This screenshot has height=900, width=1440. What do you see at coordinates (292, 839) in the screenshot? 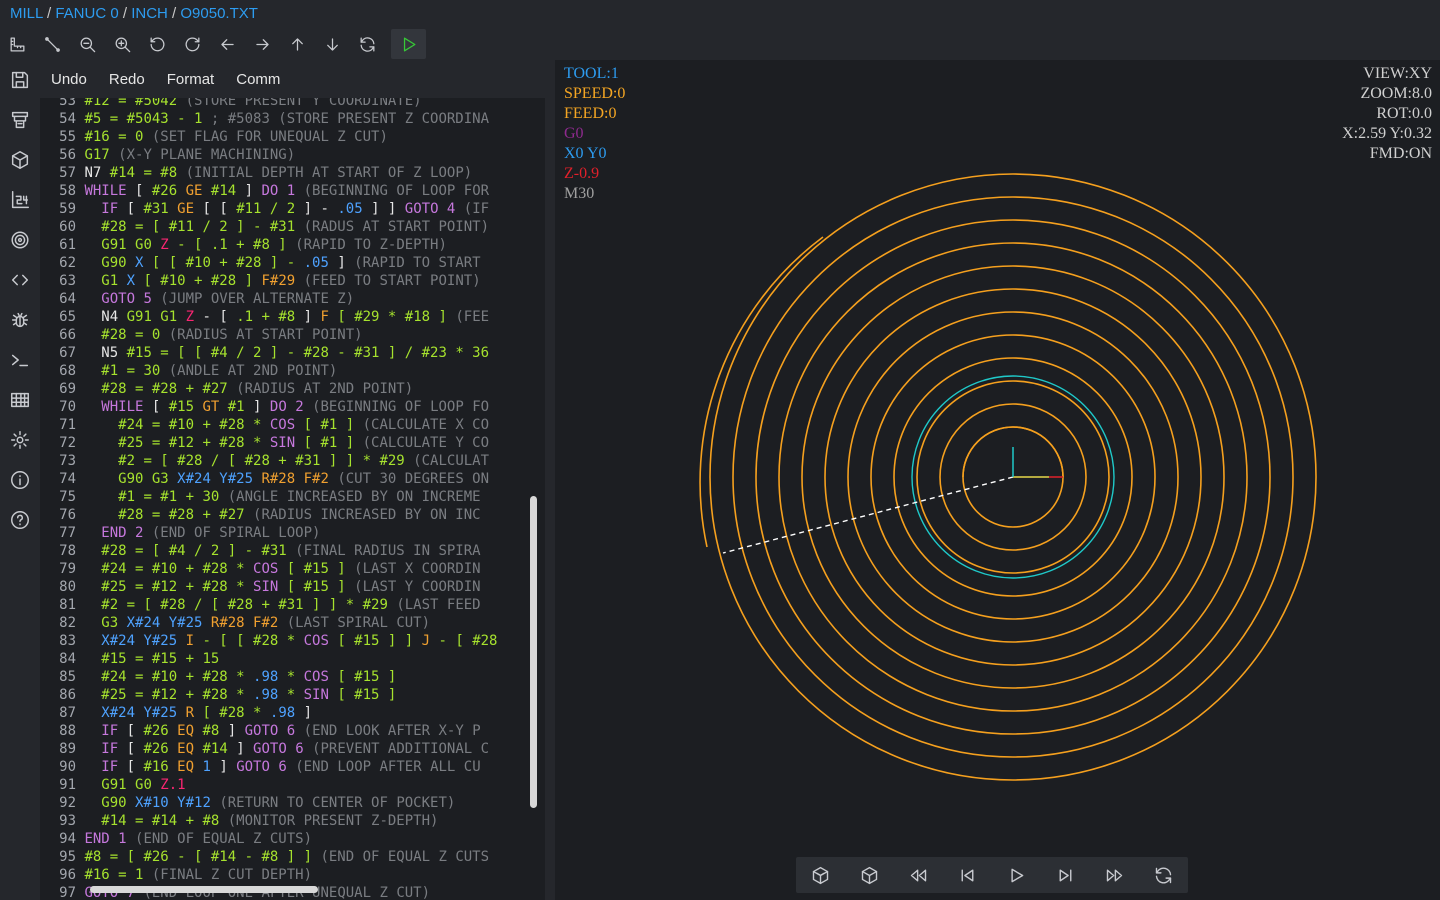
I see `code-line: 94 END 1 (END OF EQUAL Z CUTS)` at bounding box center [292, 839].